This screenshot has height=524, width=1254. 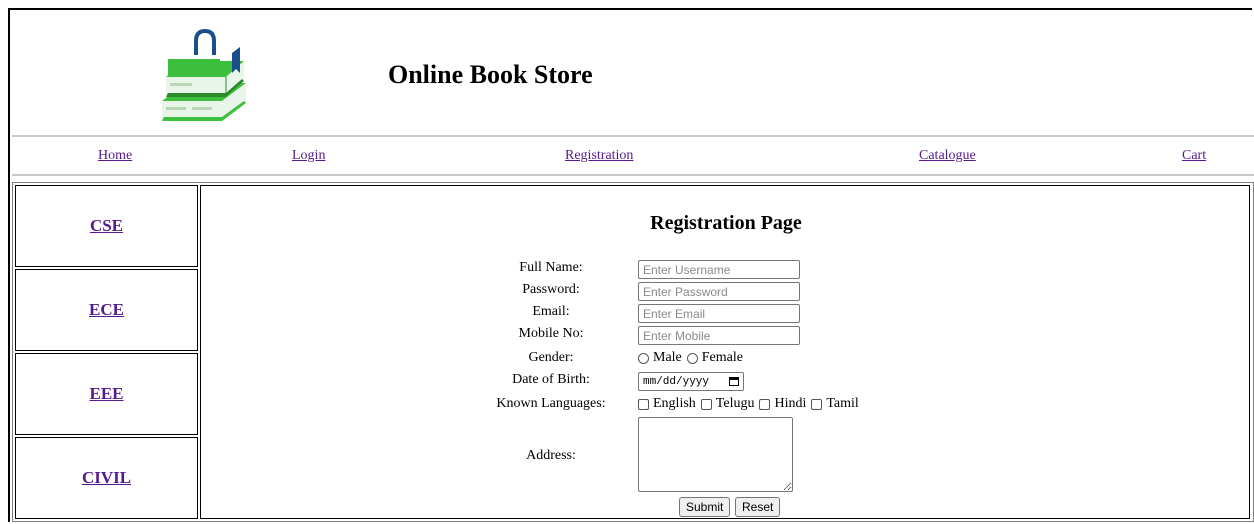 I want to click on nav-divider-top, so click(x=633, y=136).